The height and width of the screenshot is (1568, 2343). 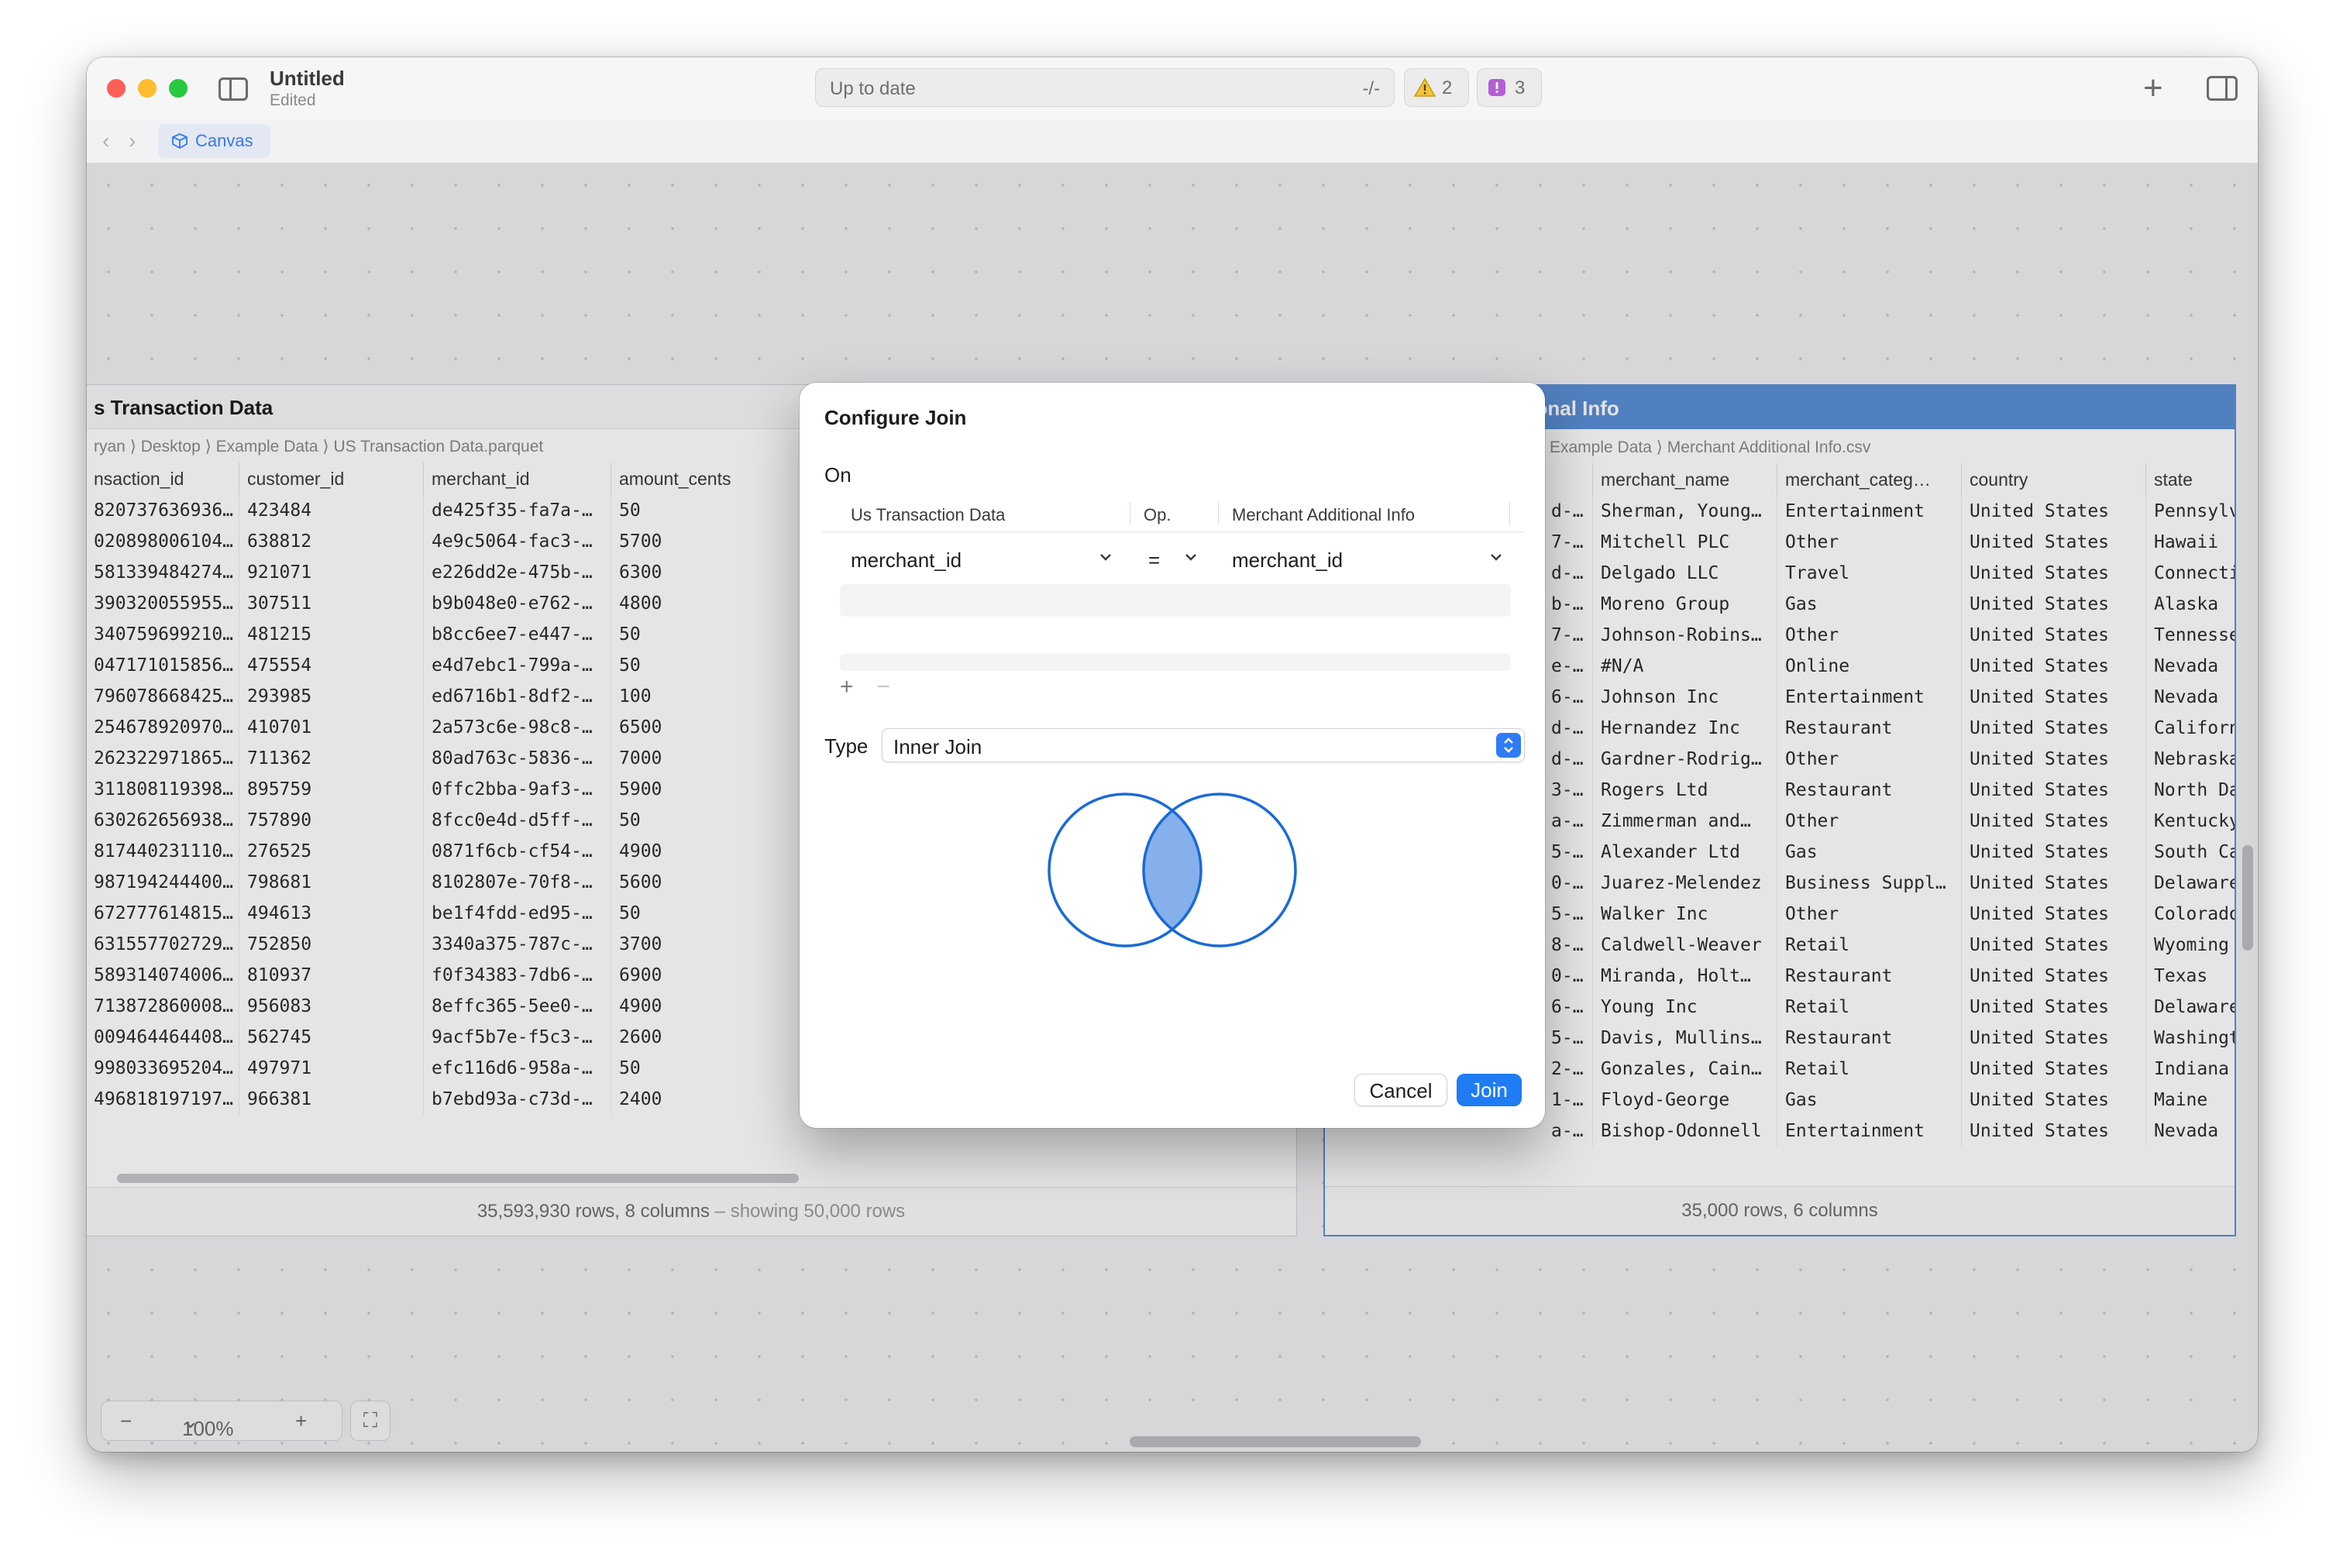 What do you see at coordinates (928, 514) in the screenshot?
I see `left-table-column-header: Us Transaction Data` at bounding box center [928, 514].